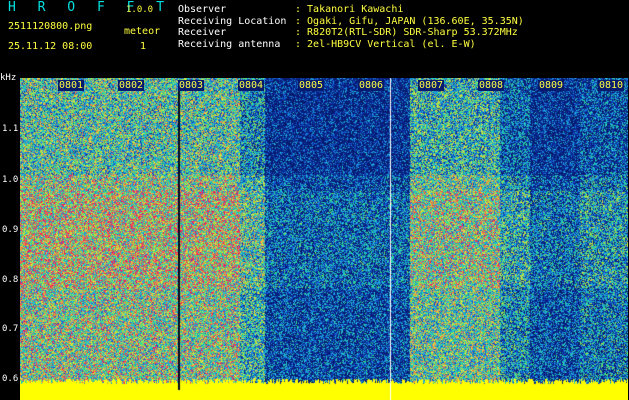  I want to click on info-key: Receiving antenna, so click(229, 44).